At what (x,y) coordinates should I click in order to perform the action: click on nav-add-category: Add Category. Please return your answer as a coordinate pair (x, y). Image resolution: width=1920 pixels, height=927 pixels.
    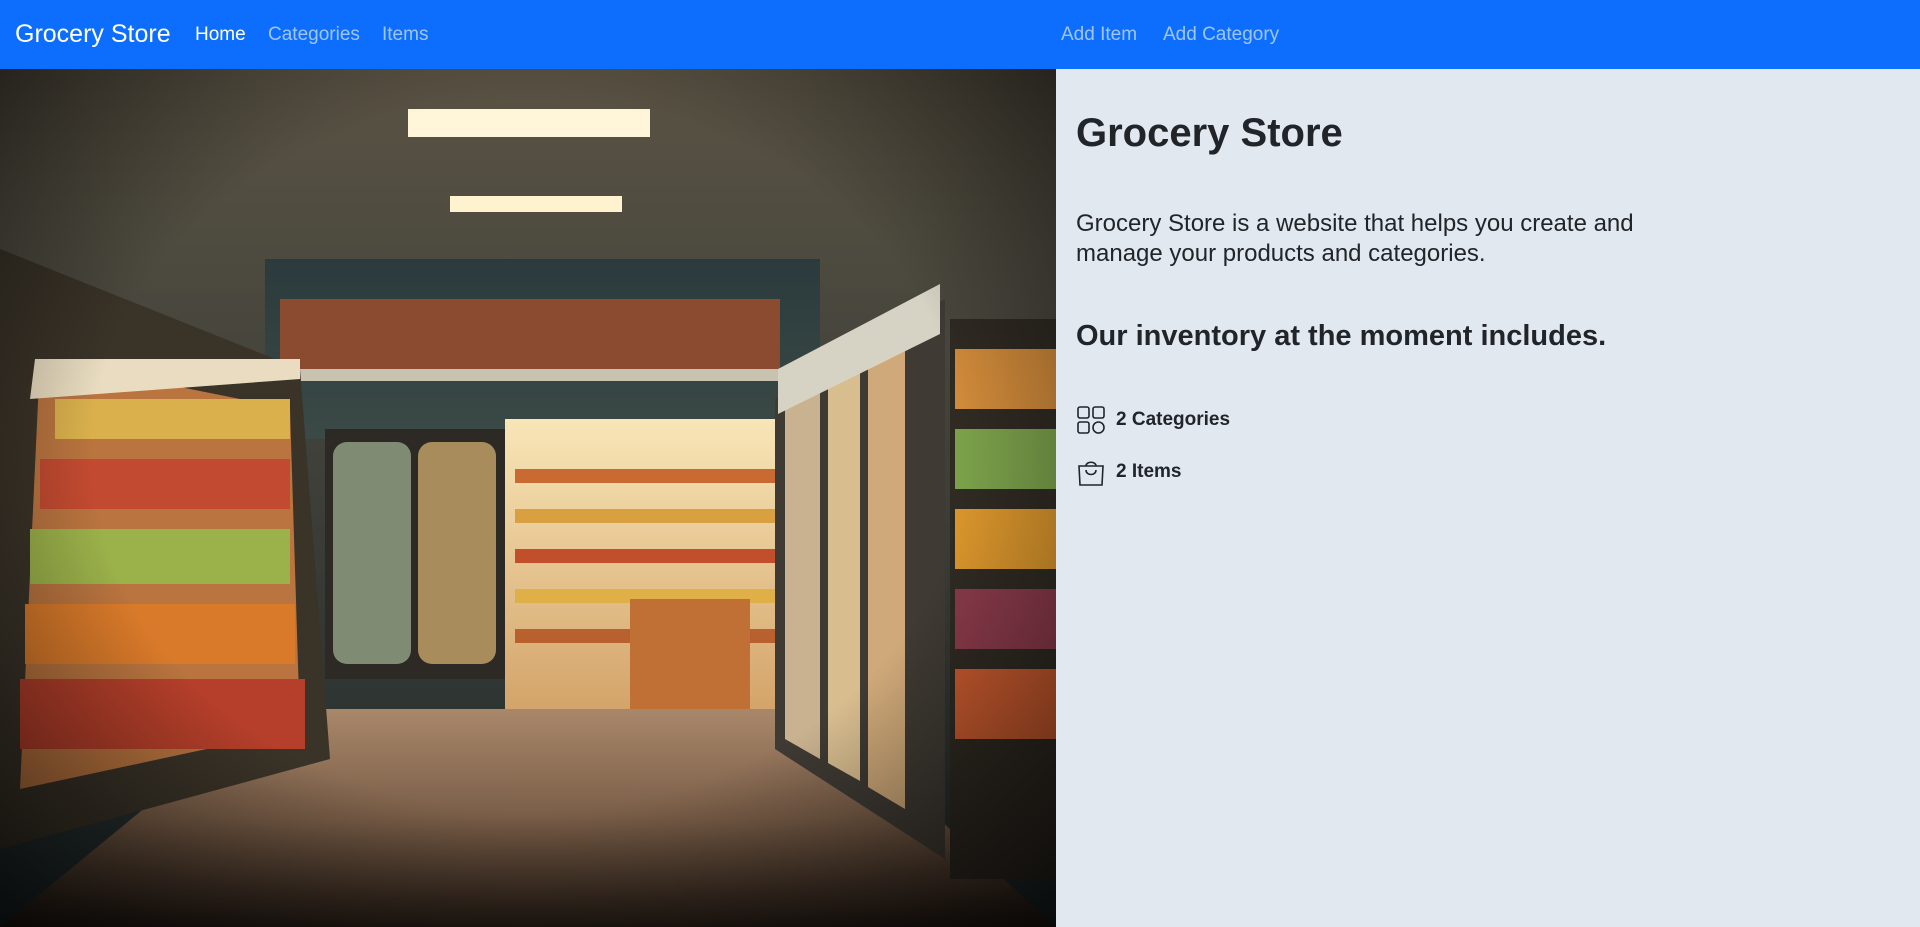
    Looking at the image, I should click on (1221, 34).